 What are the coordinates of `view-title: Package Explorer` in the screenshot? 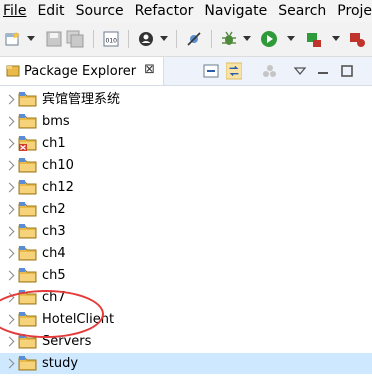 It's located at (80, 71).